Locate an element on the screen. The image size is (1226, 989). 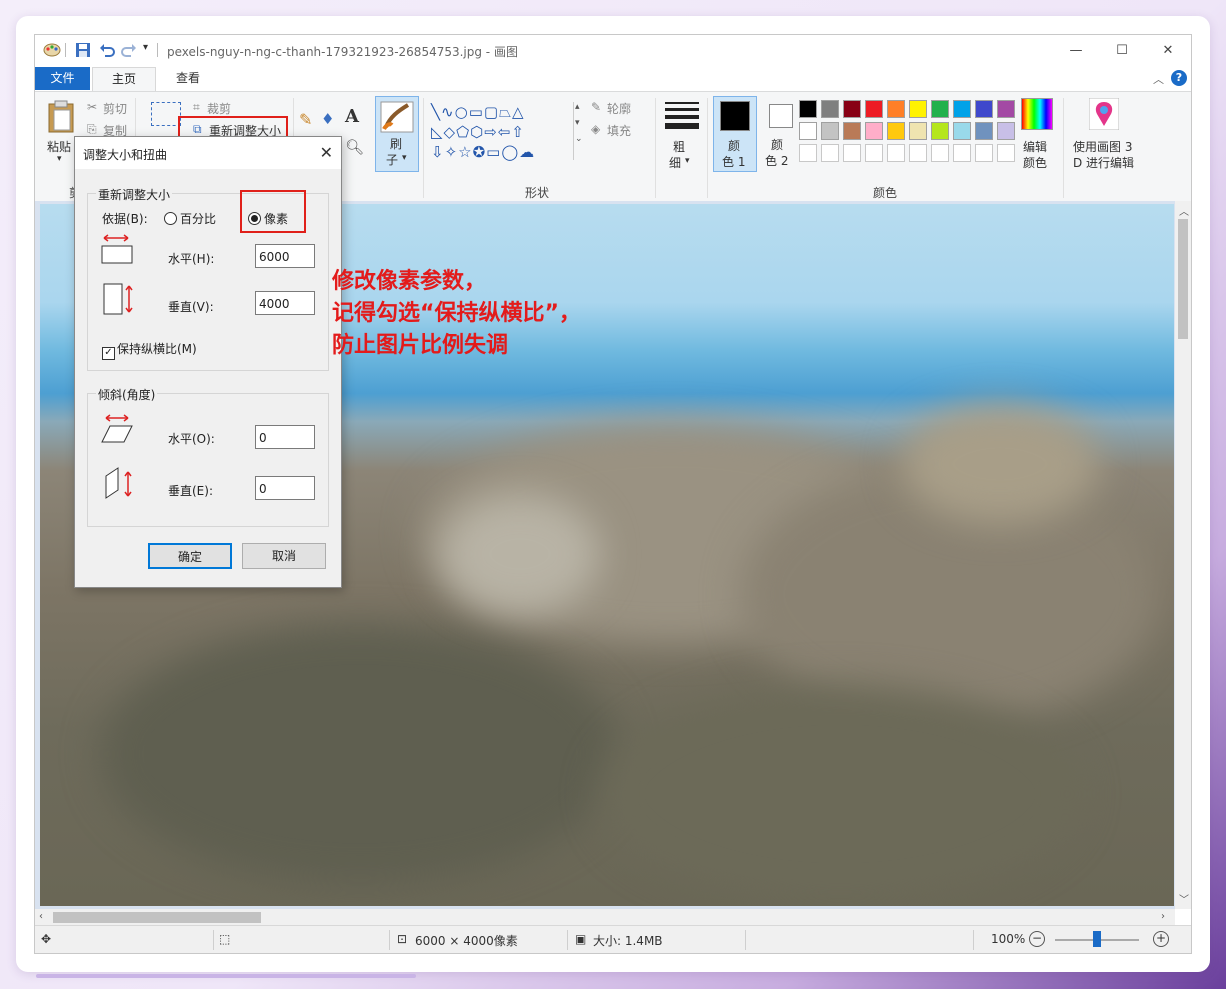
color1-button: 颜 色 1 is located at coordinates (735, 134).